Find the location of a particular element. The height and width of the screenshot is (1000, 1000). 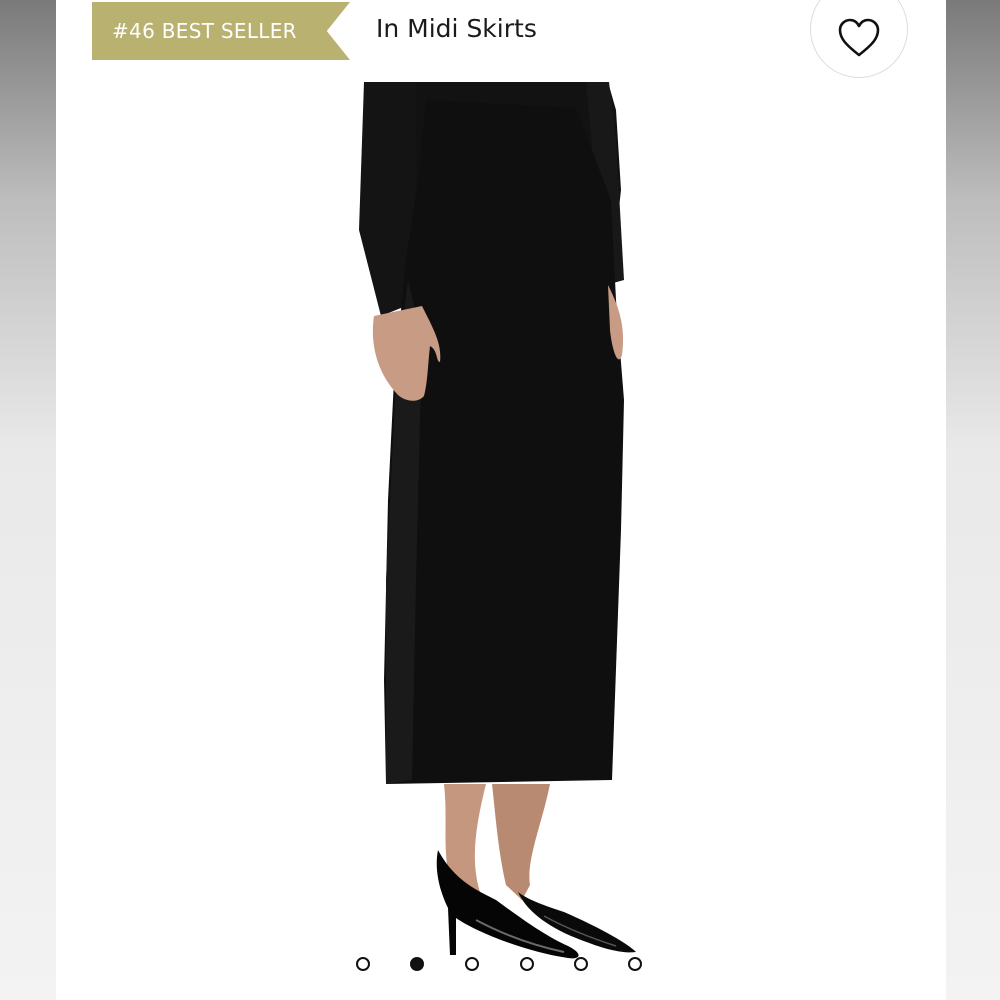

favorite-button is located at coordinates (859, 39).